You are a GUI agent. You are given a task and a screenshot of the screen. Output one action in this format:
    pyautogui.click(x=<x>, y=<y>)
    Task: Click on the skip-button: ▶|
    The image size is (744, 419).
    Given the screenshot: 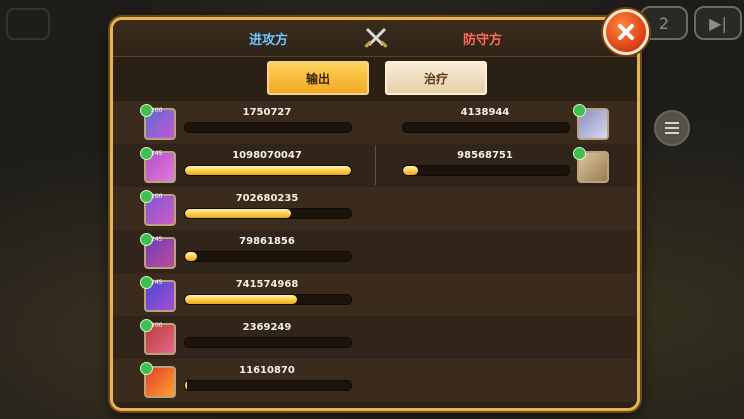 What is the action you would take?
    pyautogui.click(x=718, y=23)
    